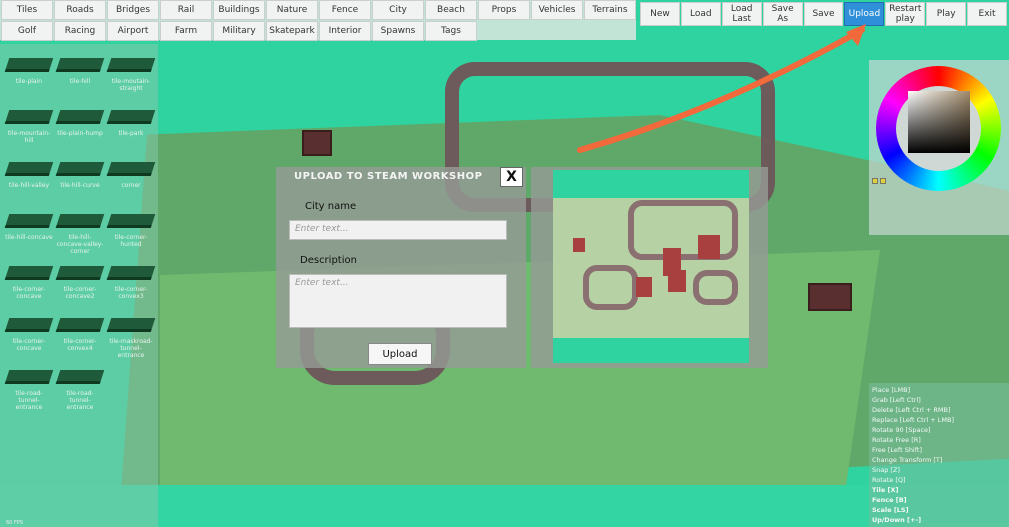  I want to click on tile-item: tile-park, so click(131, 129).